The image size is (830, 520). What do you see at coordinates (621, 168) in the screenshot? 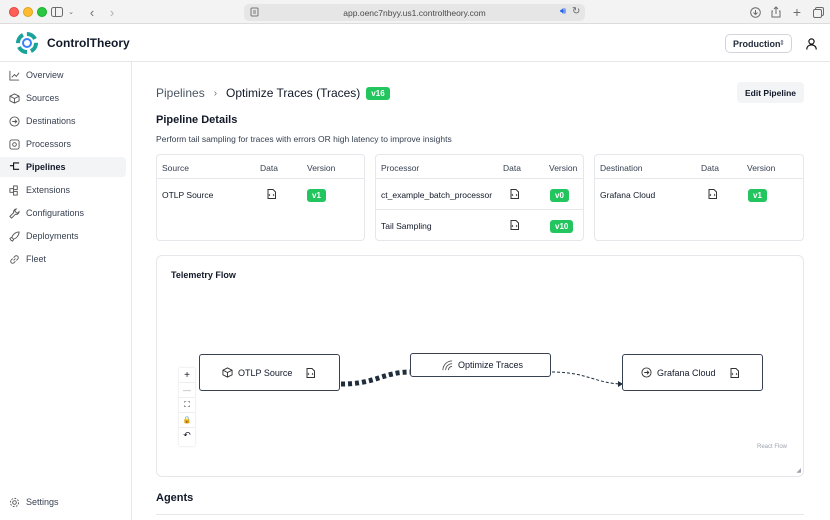
I see `column-header-destination: Destination` at bounding box center [621, 168].